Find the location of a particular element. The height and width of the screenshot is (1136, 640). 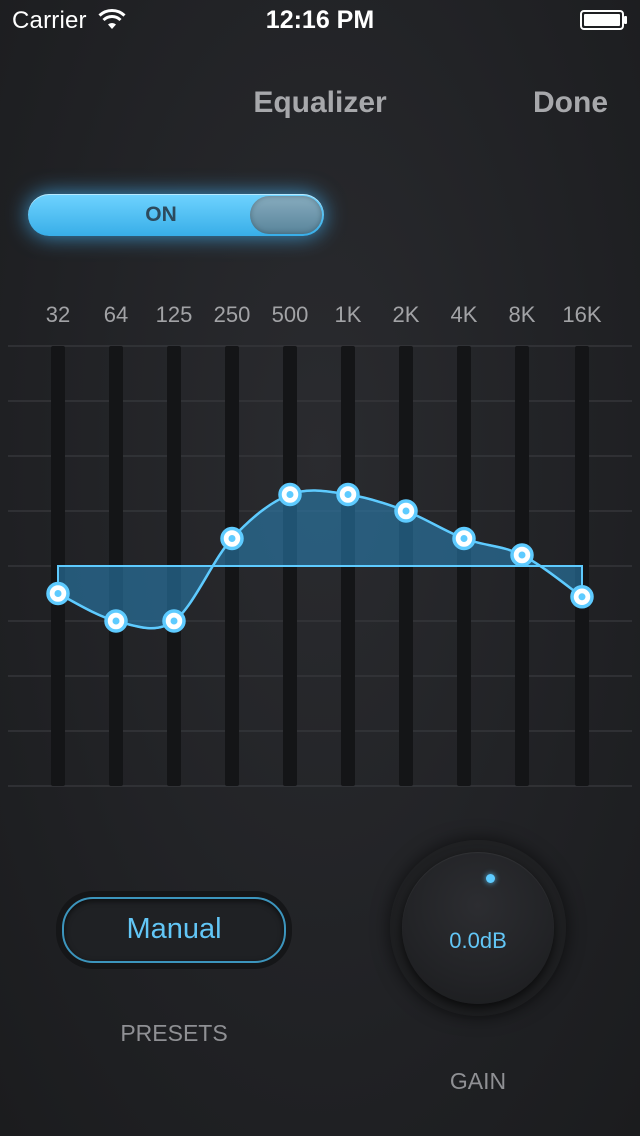

band-handle-dot-2k is located at coordinates (406, 511).